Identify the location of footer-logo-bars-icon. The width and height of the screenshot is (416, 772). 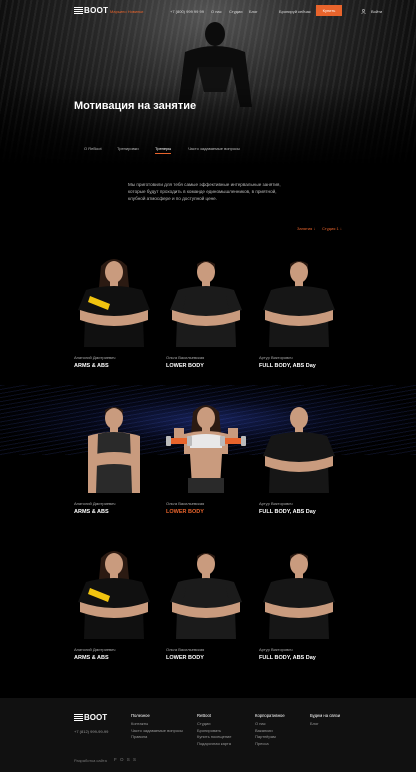
(78, 717).